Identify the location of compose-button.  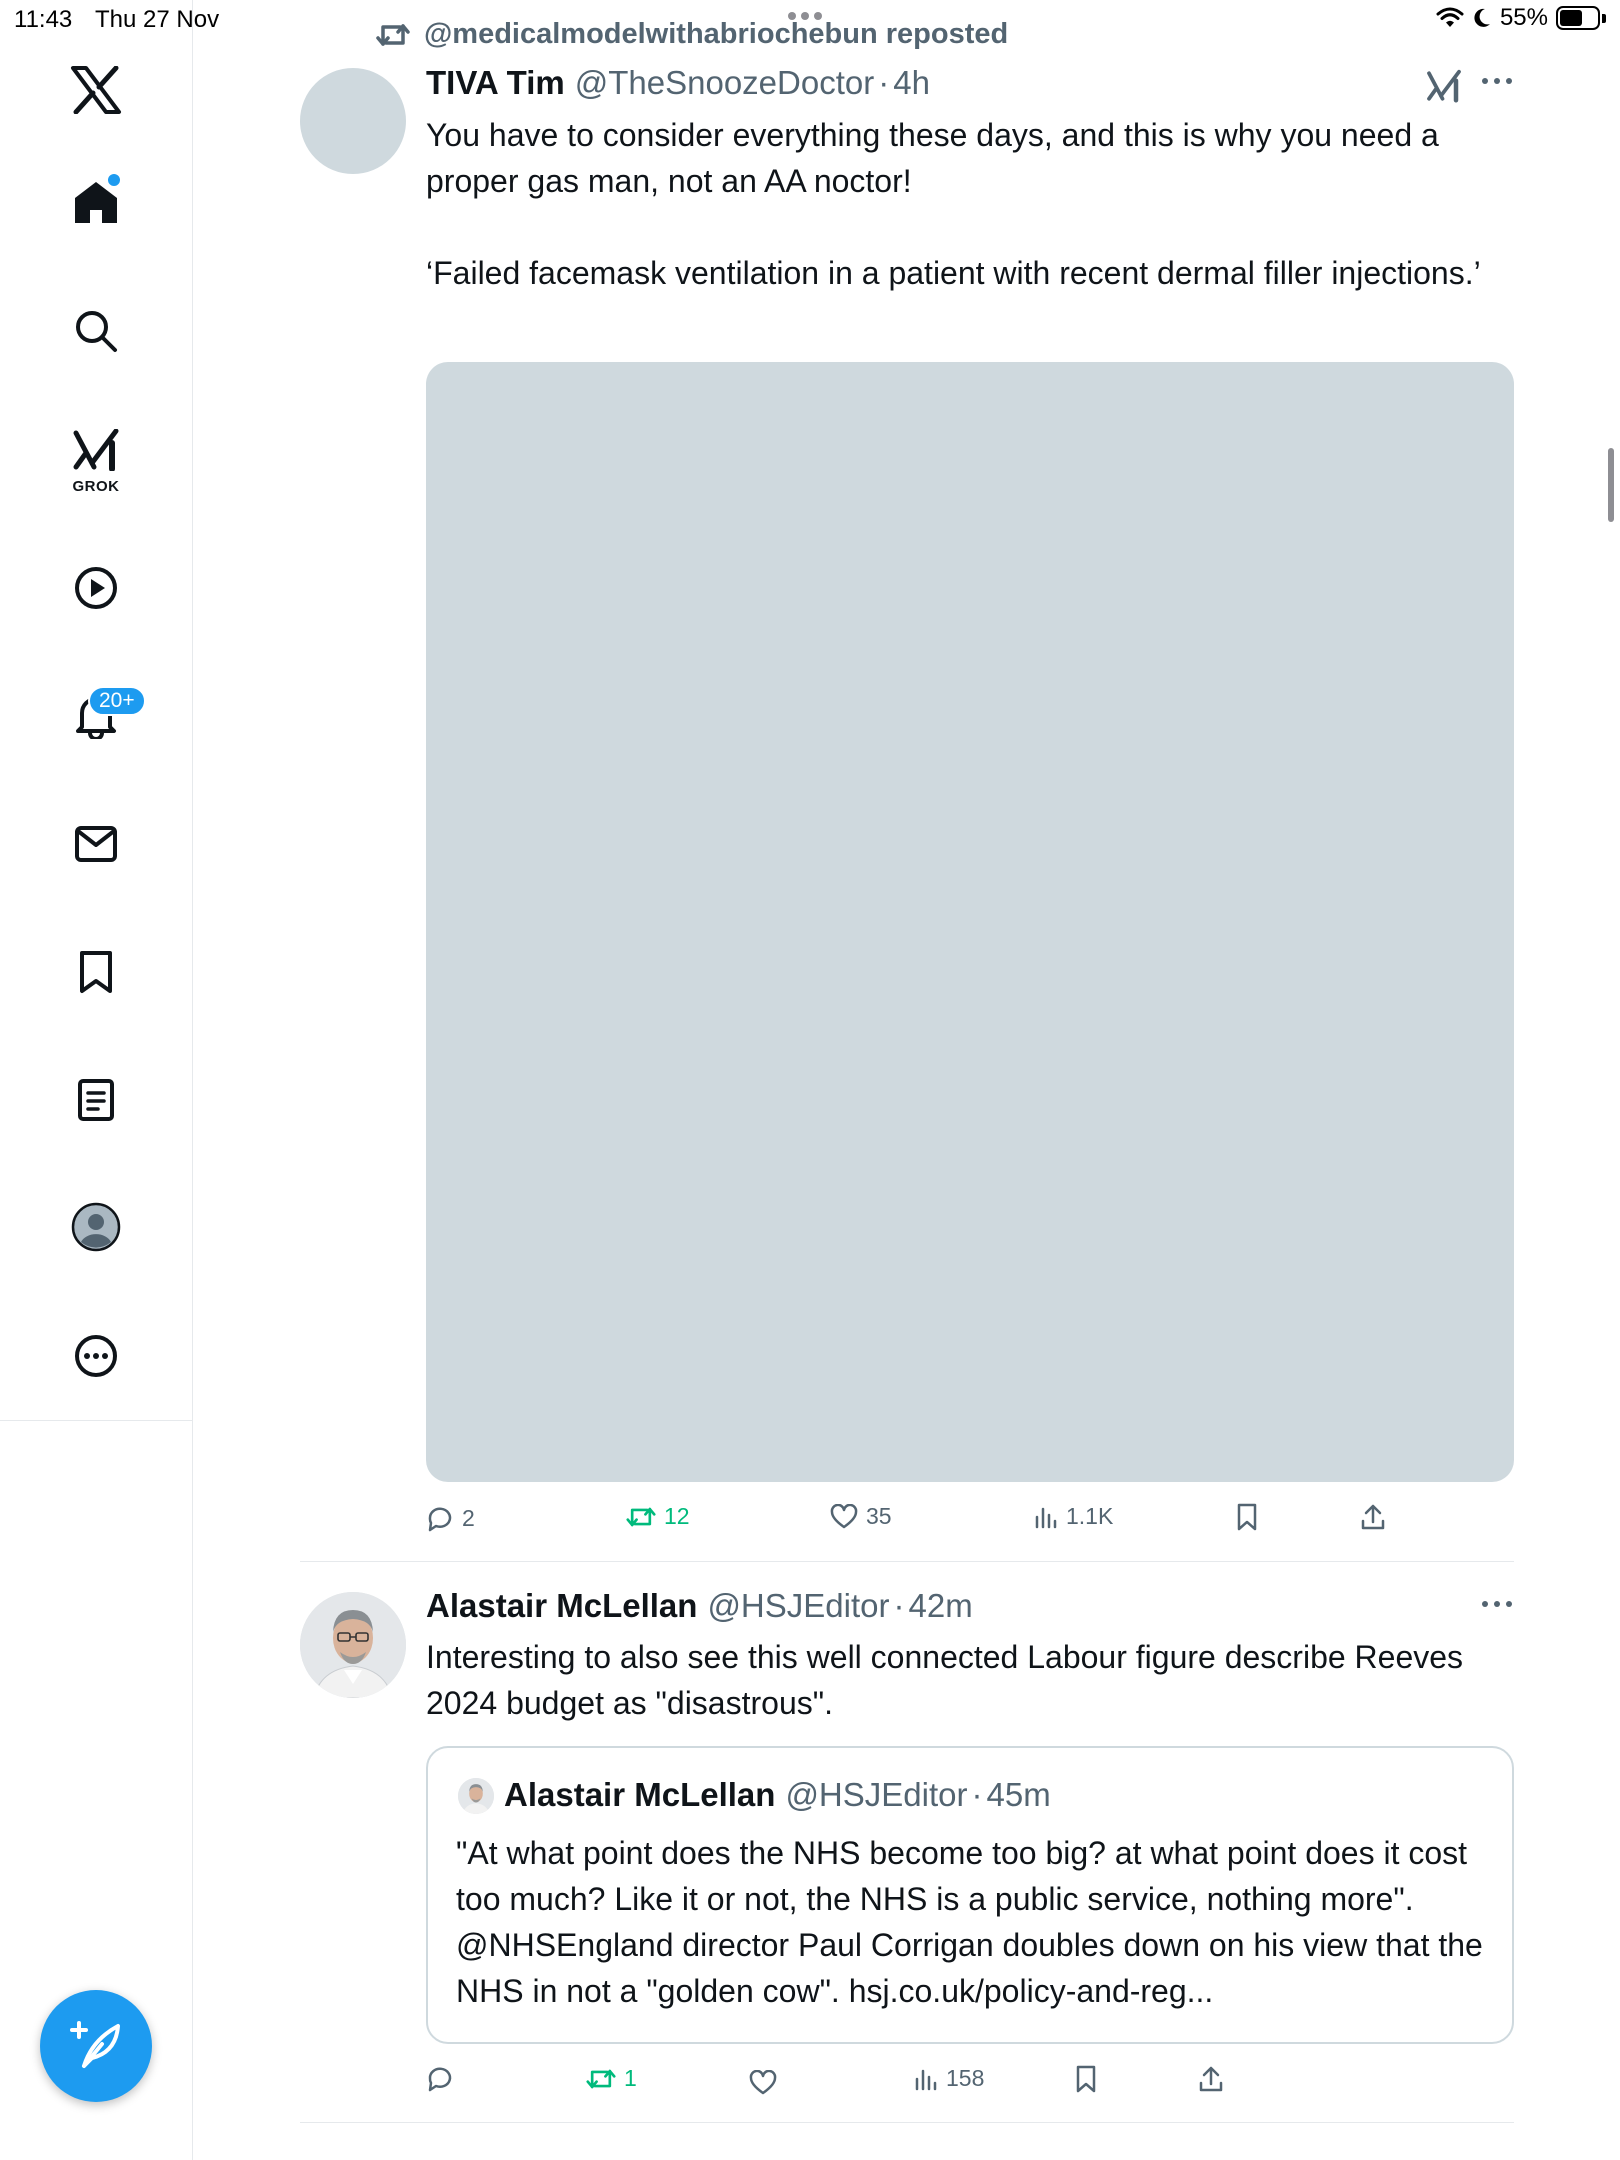
(96, 2046).